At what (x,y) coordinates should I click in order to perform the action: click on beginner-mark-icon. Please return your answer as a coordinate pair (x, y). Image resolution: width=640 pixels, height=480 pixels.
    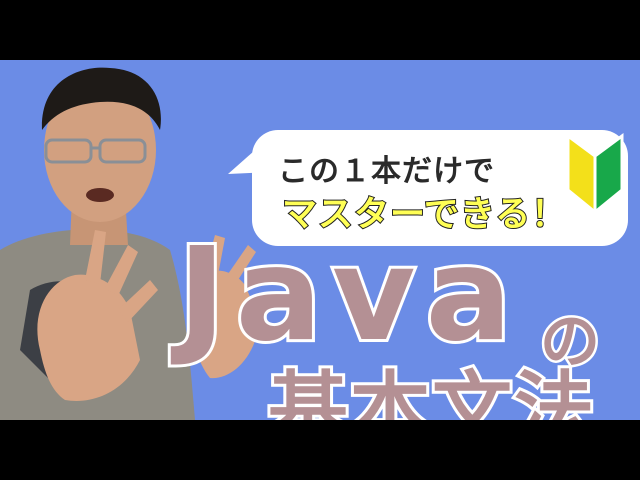
    Looking at the image, I should click on (595, 174).